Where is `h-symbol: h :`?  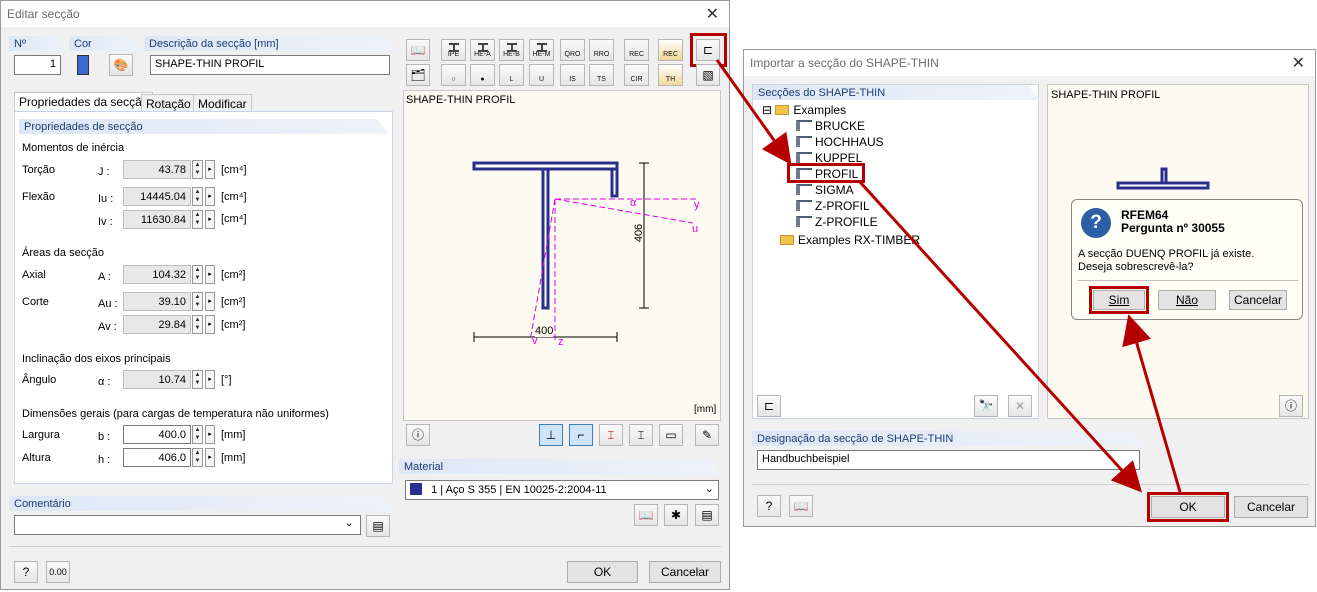 h-symbol: h : is located at coordinates (104, 460).